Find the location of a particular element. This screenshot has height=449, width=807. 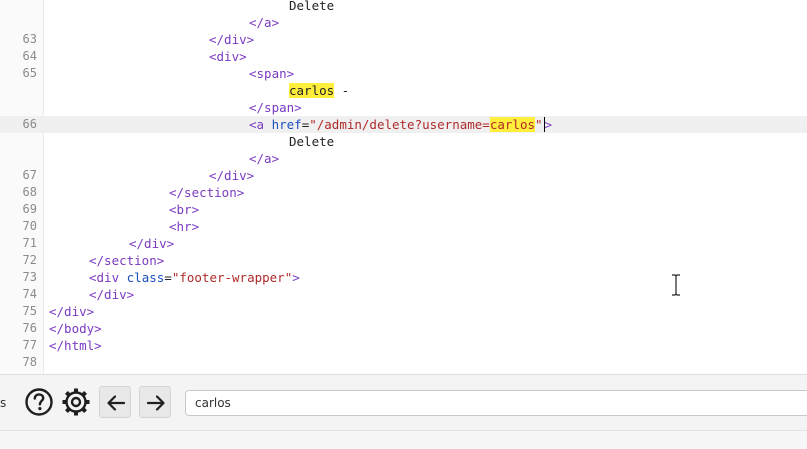

code-text: </html> is located at coordinates (75, 345).